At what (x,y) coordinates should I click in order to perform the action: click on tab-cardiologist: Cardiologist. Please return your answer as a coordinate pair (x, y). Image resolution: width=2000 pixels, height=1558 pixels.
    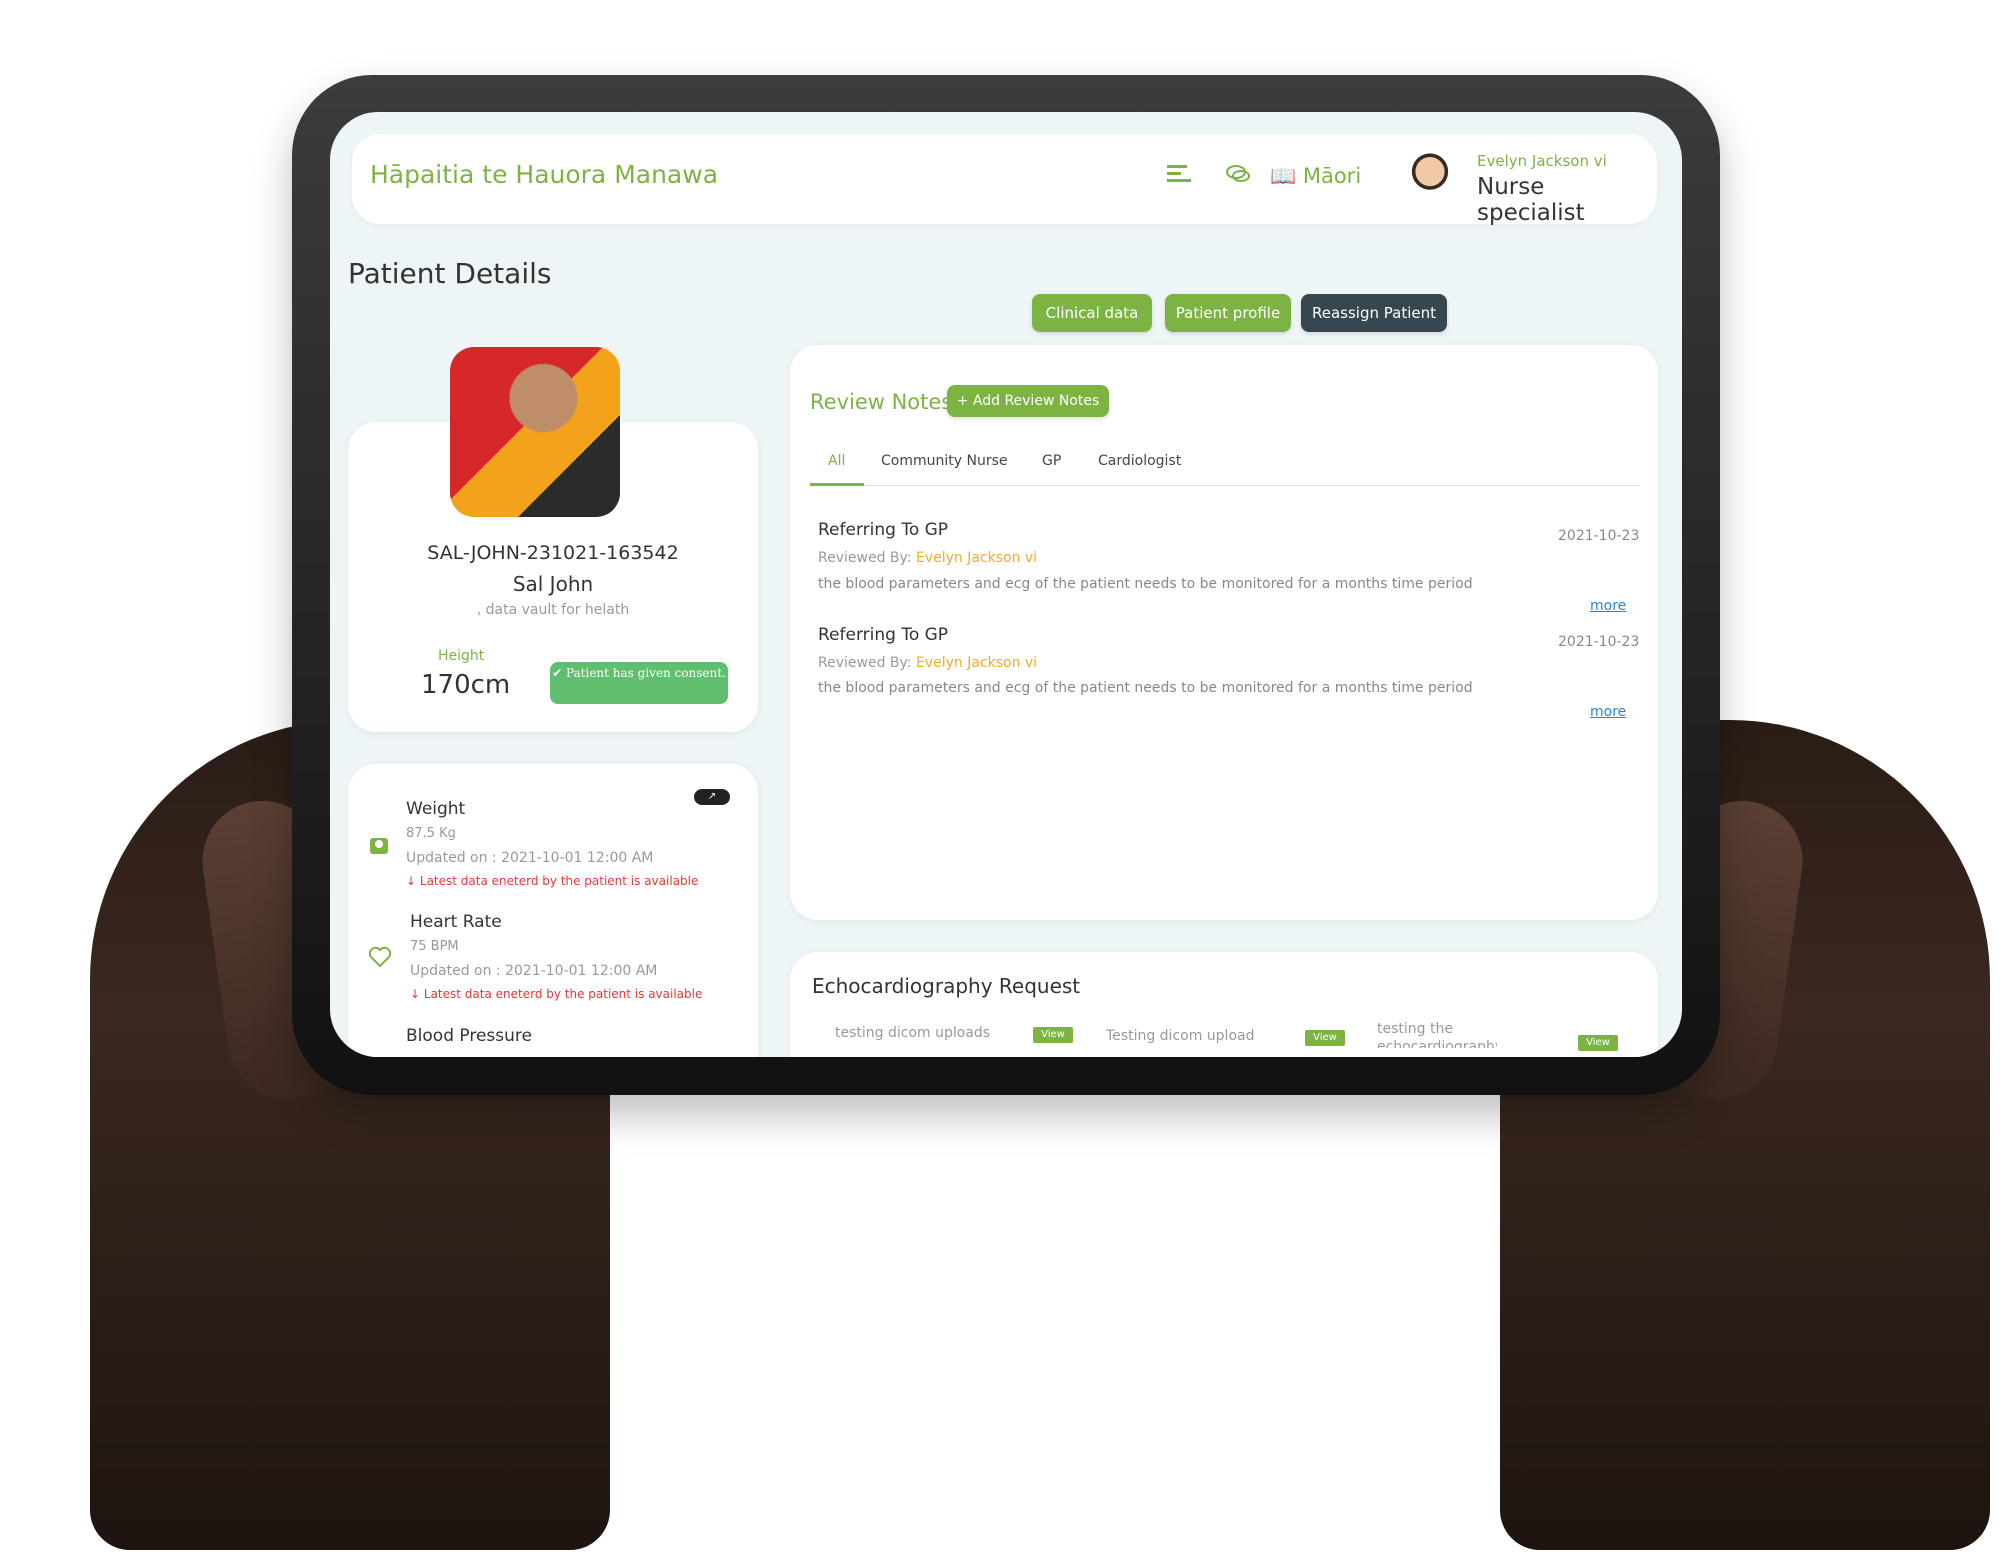
    Looking at the image, I should click on (1139, 461).